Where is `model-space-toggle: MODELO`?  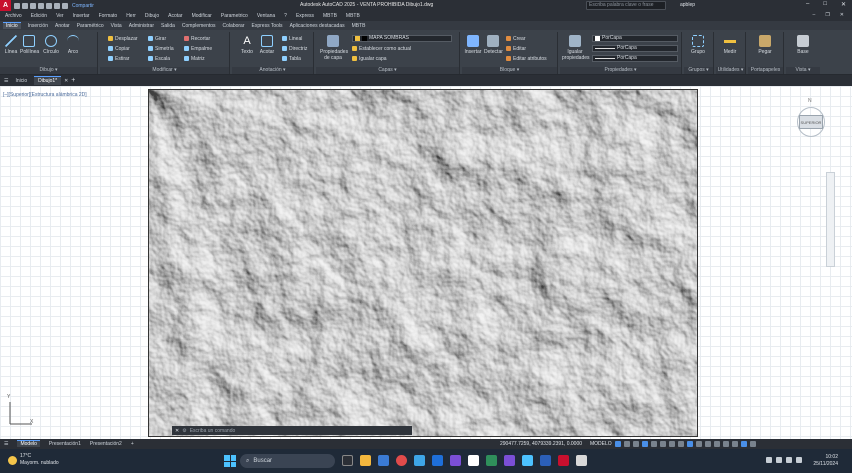
model-space-toggle: MODELO is located at coordinates (601, 444).